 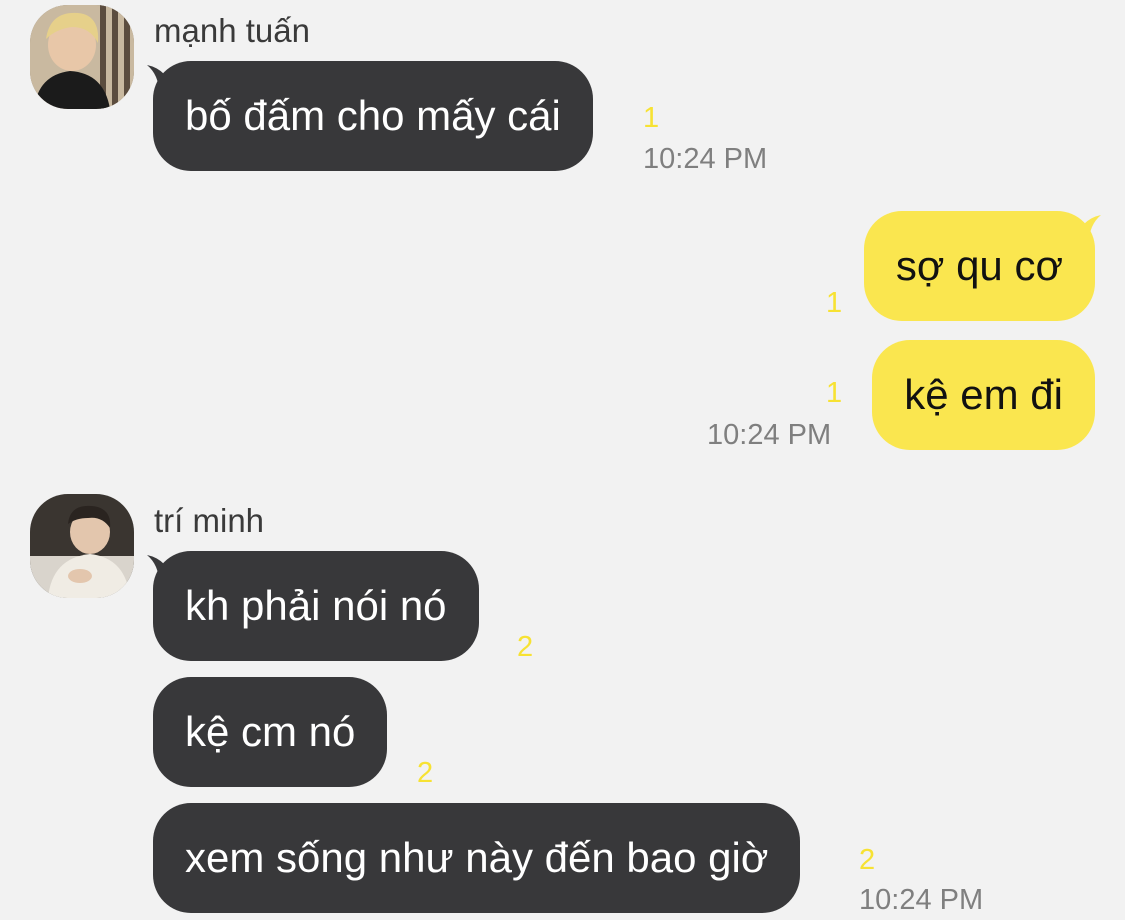 I want to click on sender-name: mạnh tuấn, so click(x=232, y=30).